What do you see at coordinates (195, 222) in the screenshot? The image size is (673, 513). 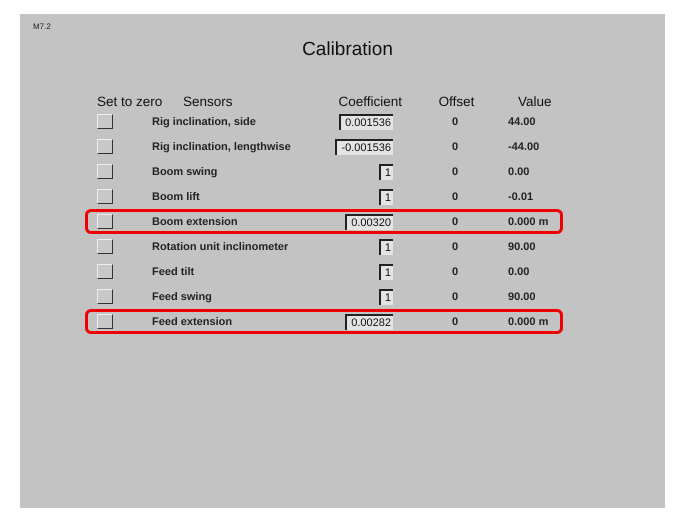 I see `sensor-name: Boom extension` at bounding box center [195, 222].